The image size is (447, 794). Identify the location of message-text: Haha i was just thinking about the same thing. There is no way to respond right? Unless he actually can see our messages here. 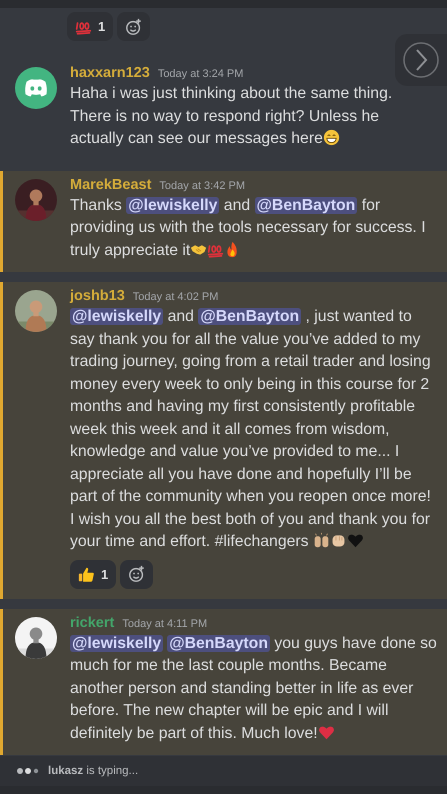
(232, 116).